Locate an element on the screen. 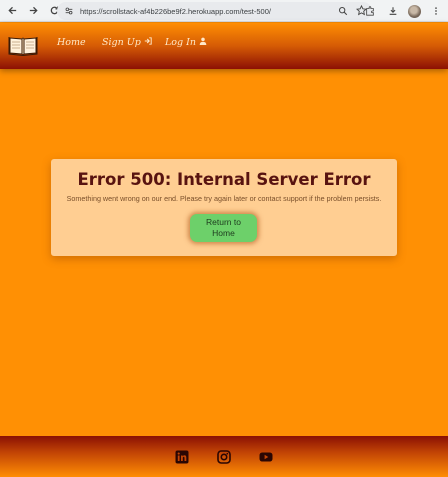 This screenshot has width=448, height=477. zoom-icon is located at coordinates (342, 10).